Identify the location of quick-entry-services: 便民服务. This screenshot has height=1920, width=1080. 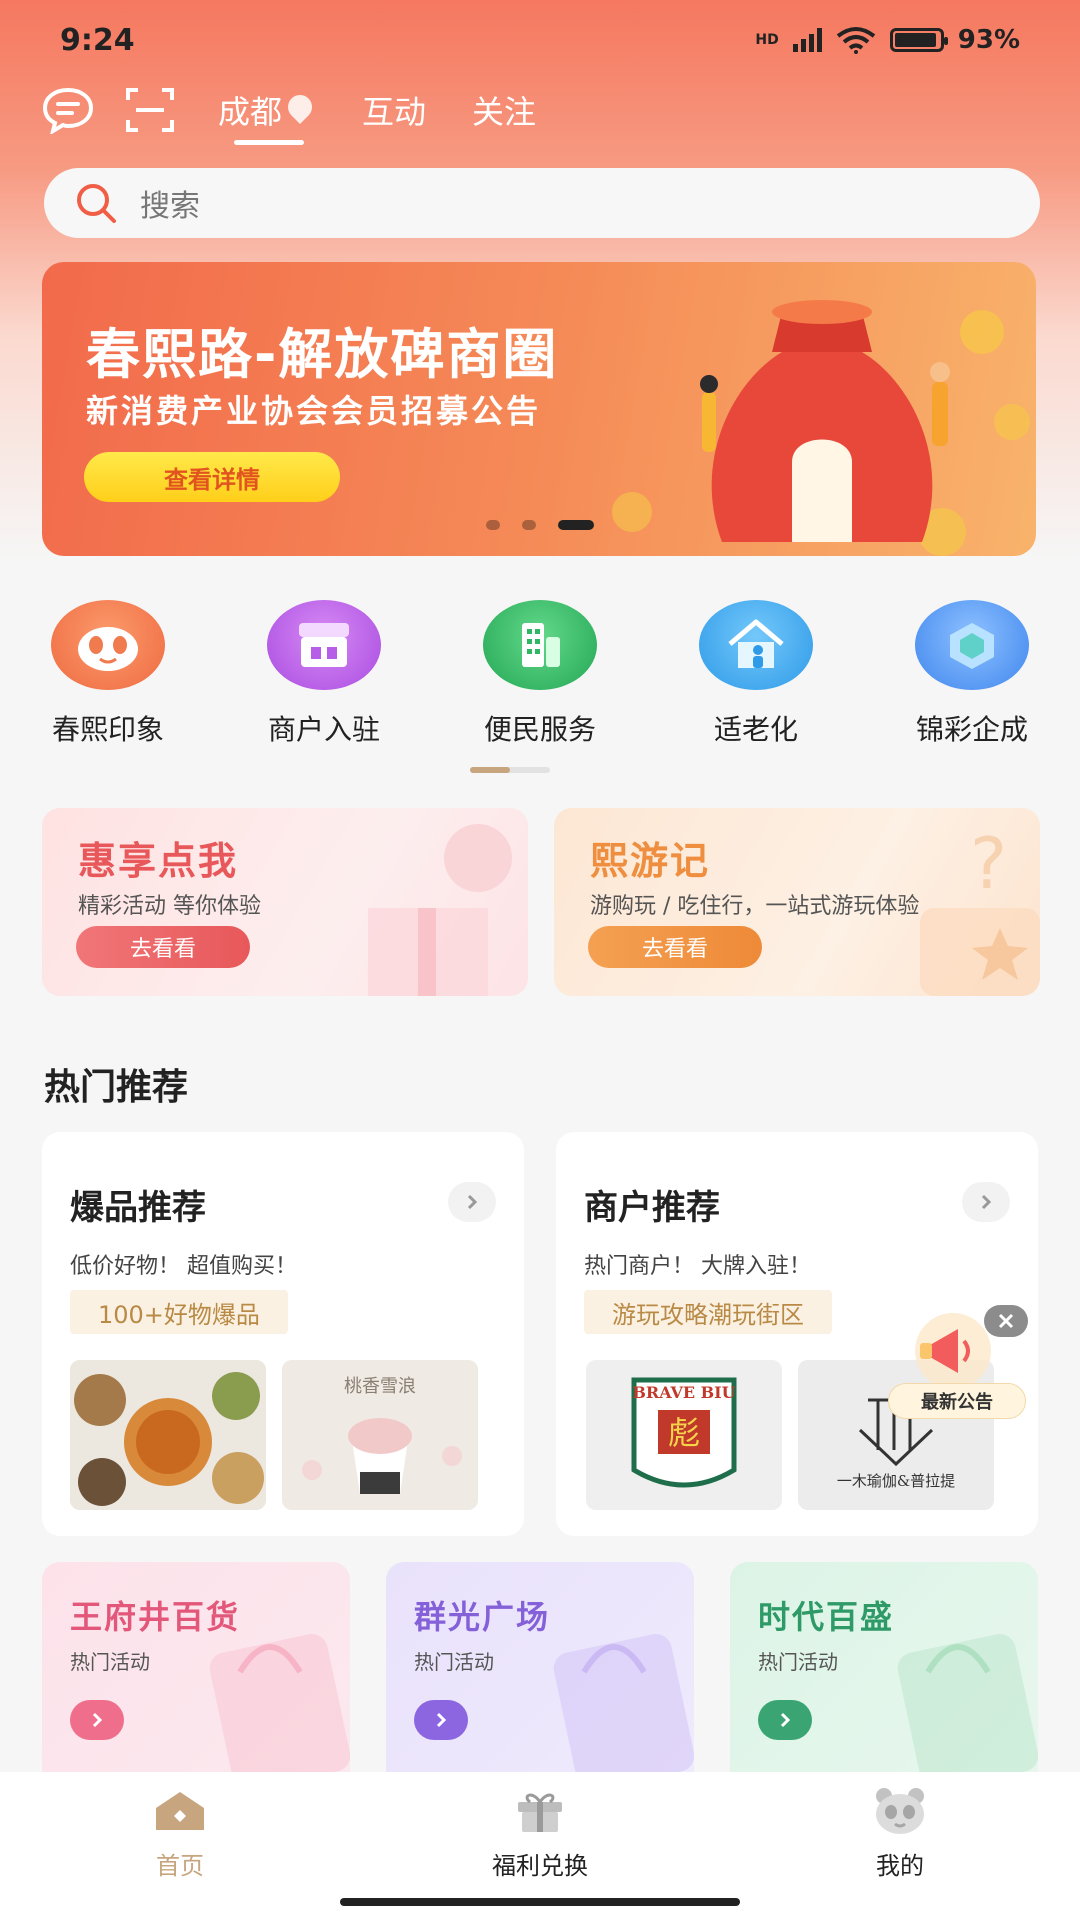
(540, 675).